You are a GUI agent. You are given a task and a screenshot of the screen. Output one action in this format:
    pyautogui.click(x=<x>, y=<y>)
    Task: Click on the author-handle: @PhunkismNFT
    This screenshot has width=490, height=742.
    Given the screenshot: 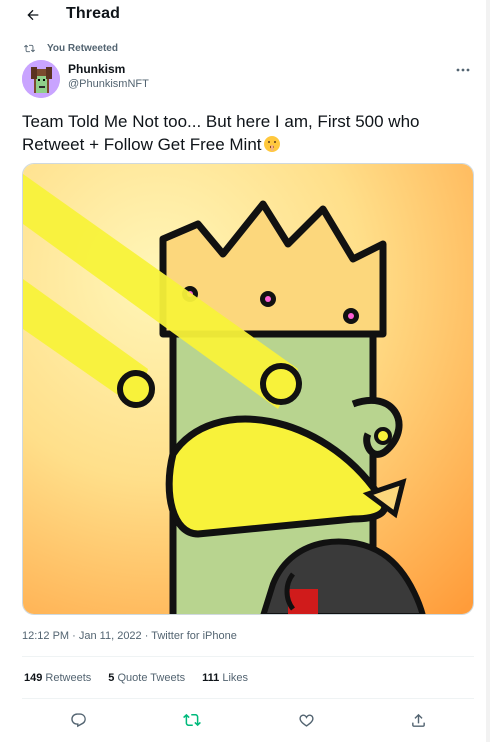 What is the action you would take?
    pyautogui.click(x=108, y=84)
    